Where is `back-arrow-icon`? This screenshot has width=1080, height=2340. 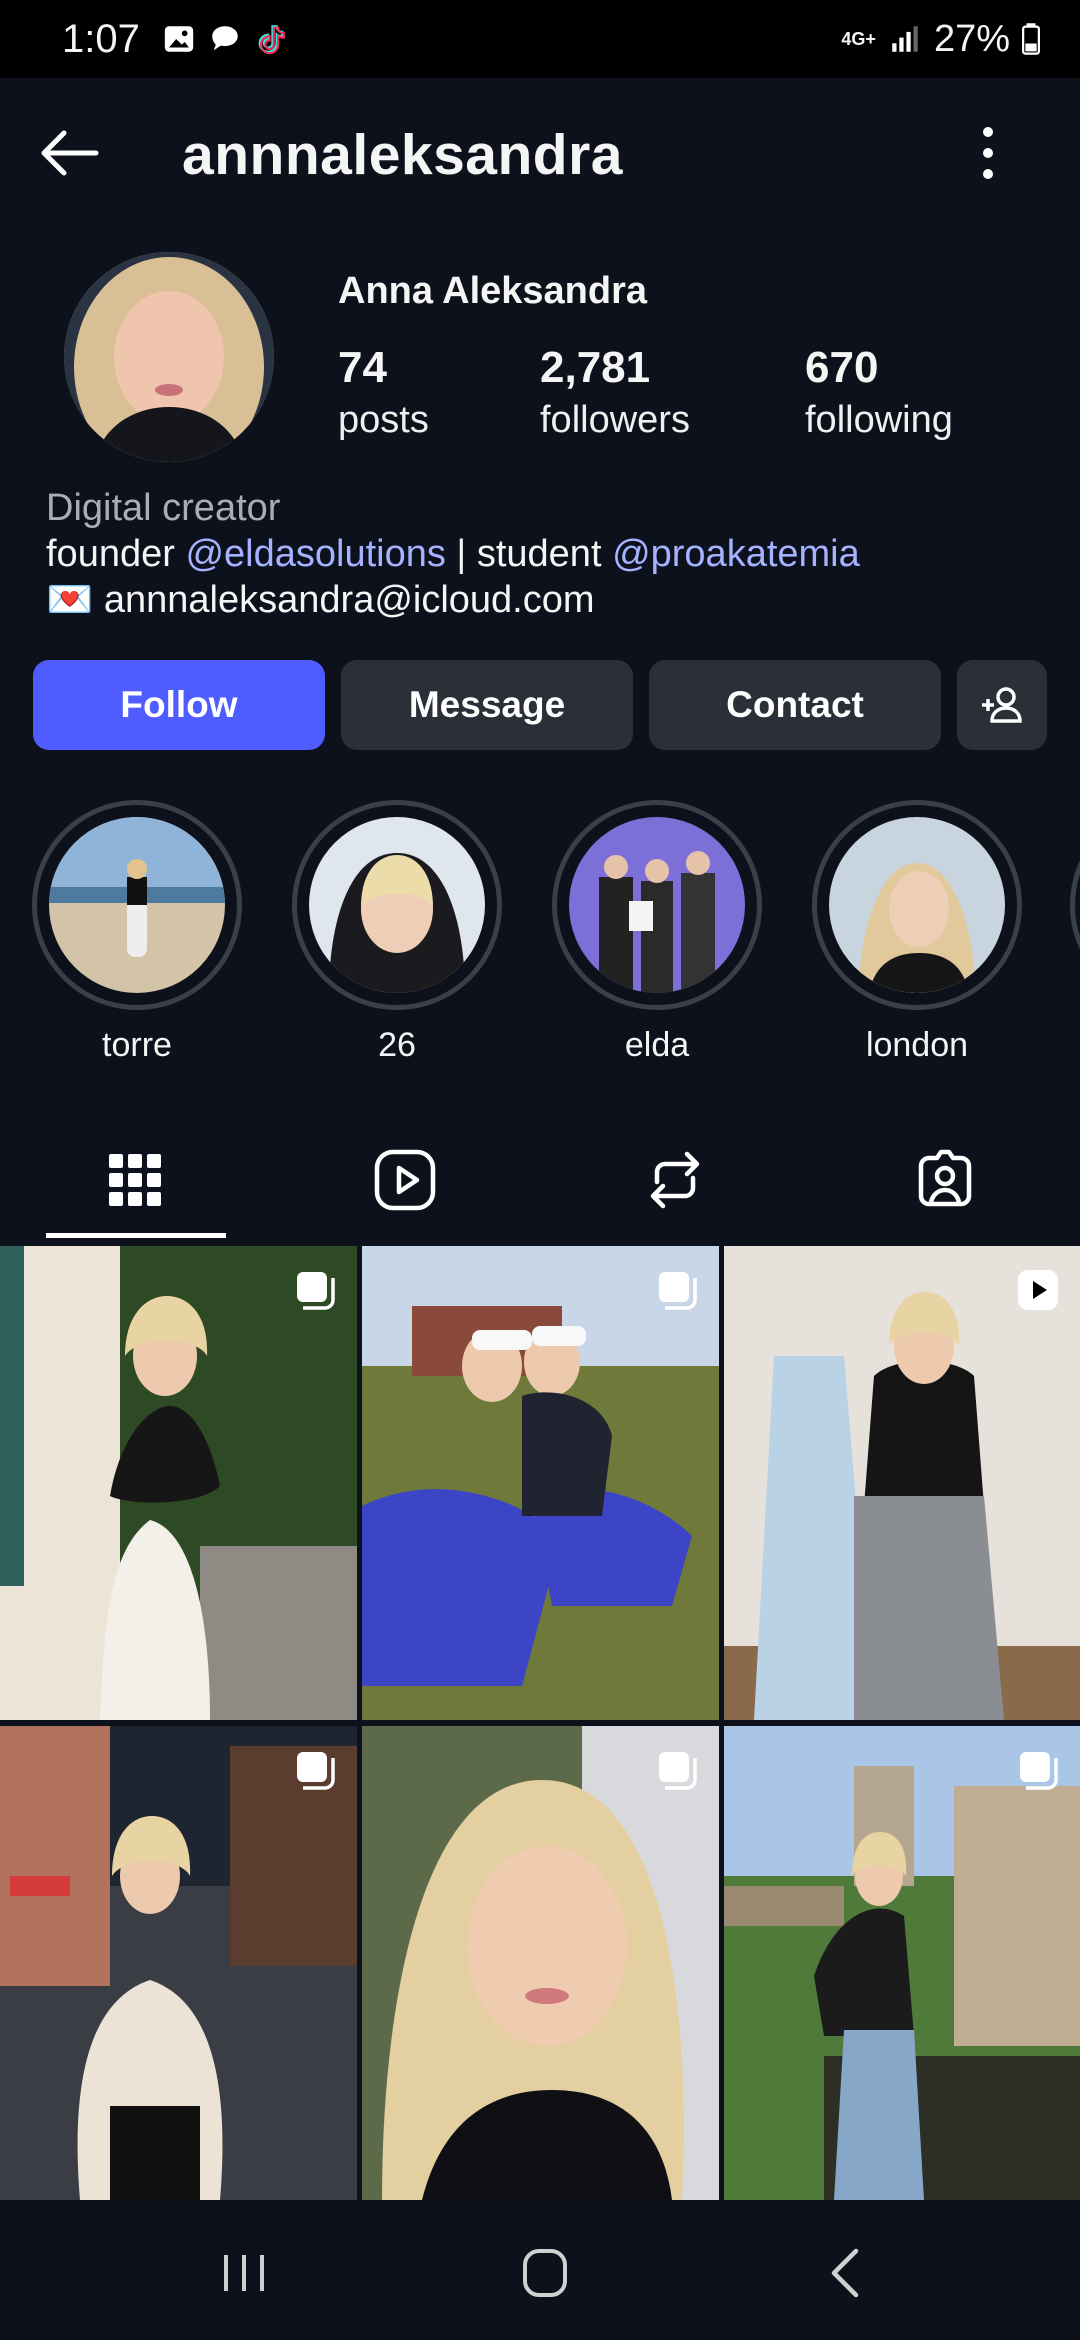 back-arrow-icon is located at coordinates (69, 153).